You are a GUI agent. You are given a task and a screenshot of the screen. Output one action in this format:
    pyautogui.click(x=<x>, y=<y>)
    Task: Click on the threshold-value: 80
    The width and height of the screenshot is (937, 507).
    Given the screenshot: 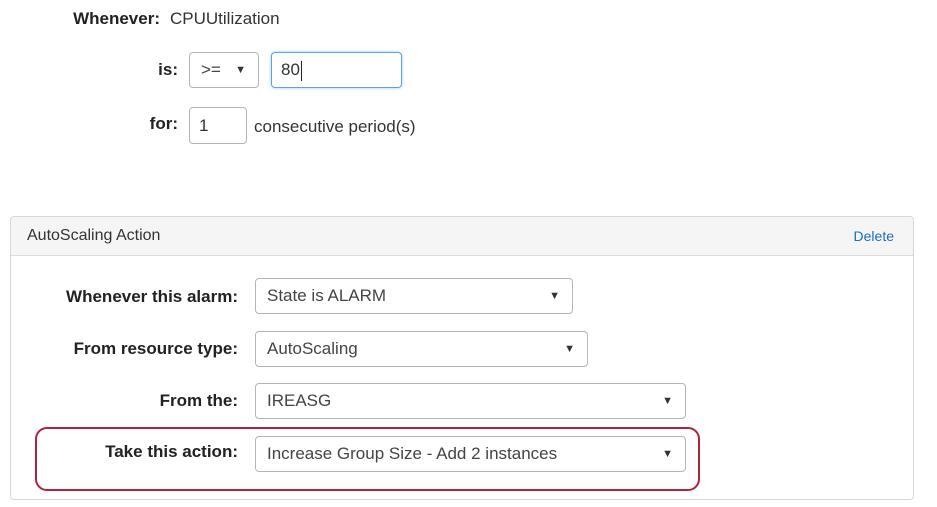 What is the action you would take?
    pyautogui.click(x=290, y=69)
    